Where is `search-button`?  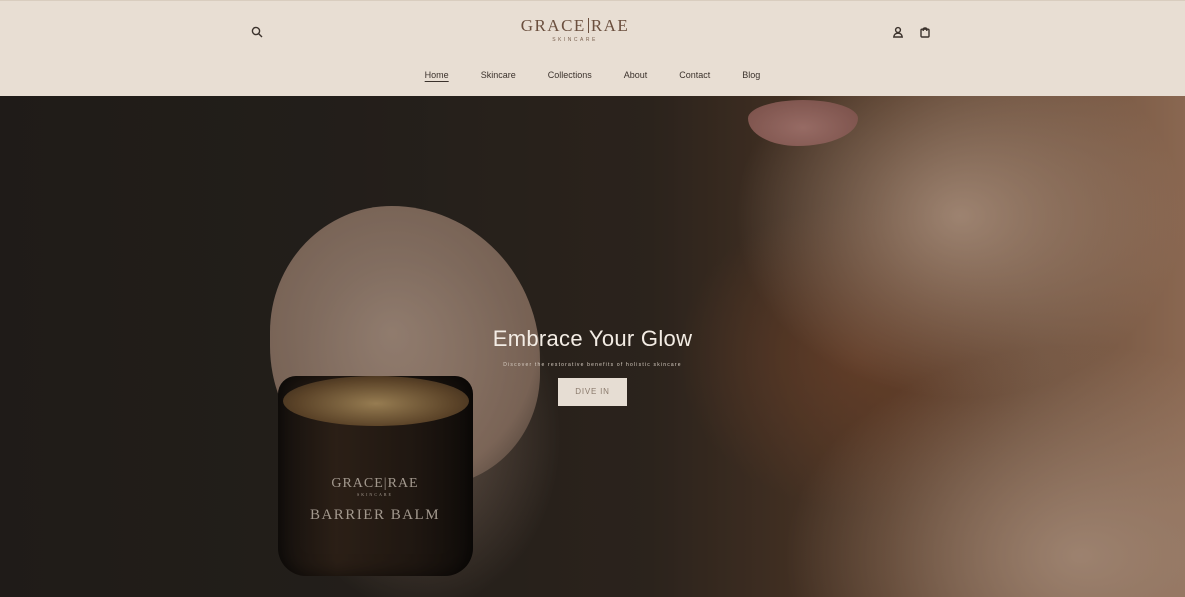 search-button is located at coordinates (257, 32).